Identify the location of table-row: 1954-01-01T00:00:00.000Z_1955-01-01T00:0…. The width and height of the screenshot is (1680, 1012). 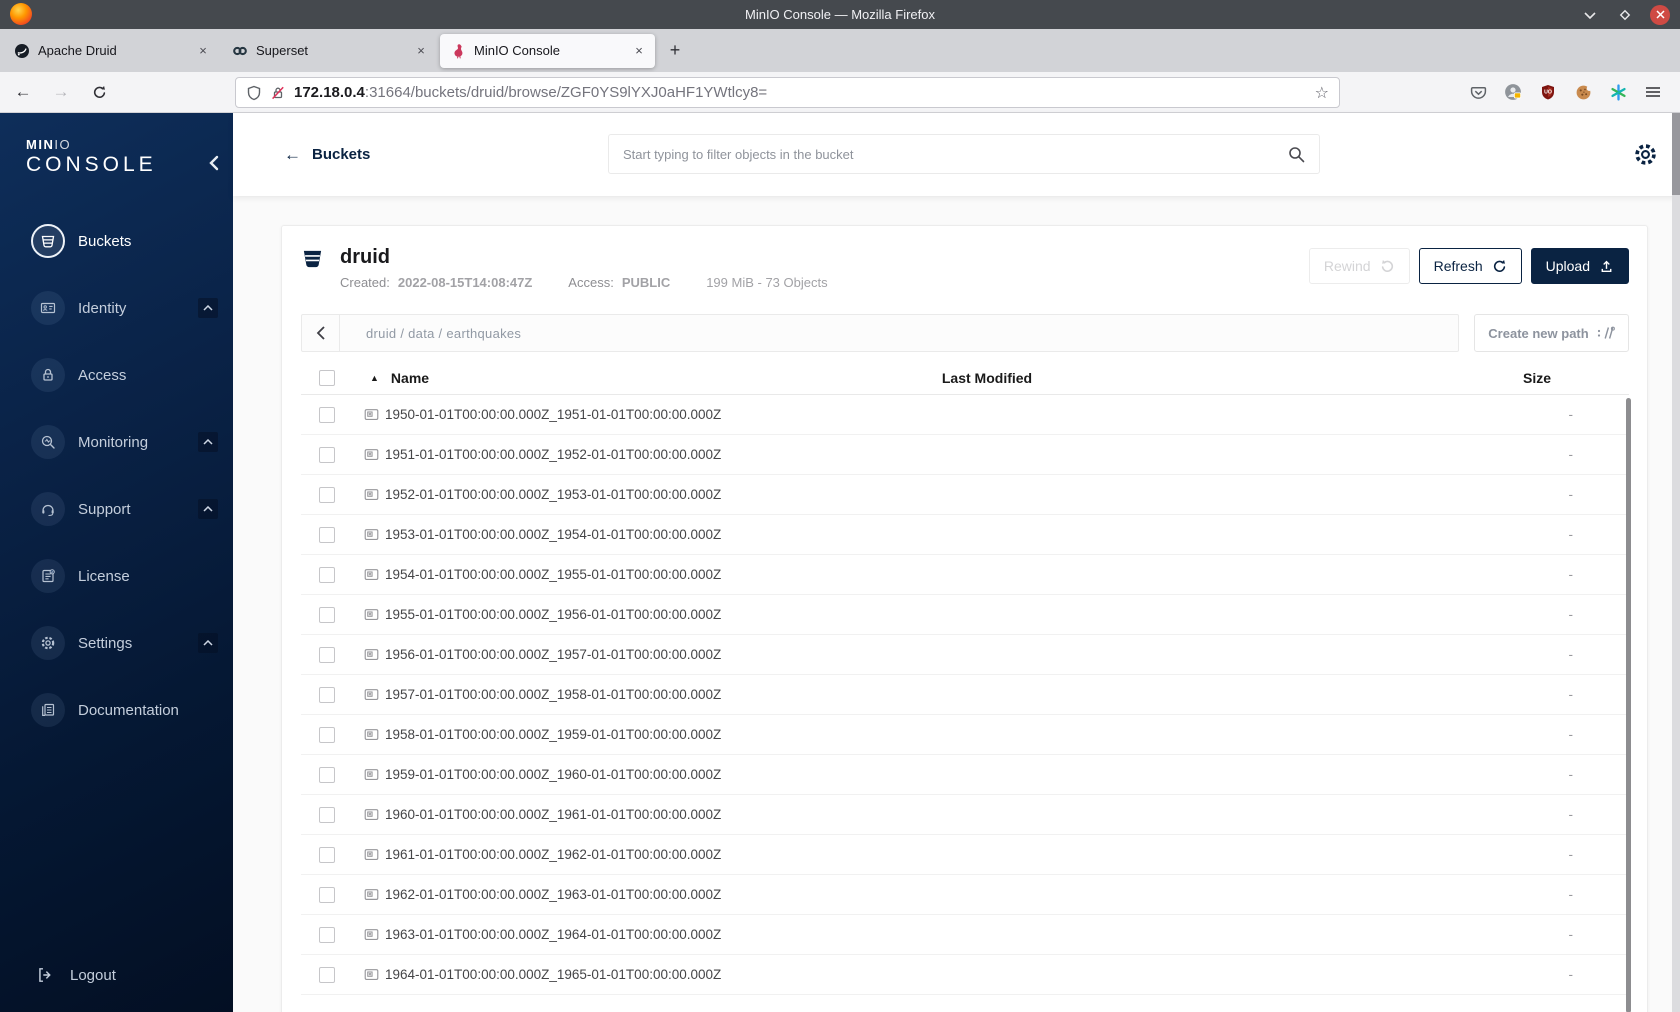
(965, 575).